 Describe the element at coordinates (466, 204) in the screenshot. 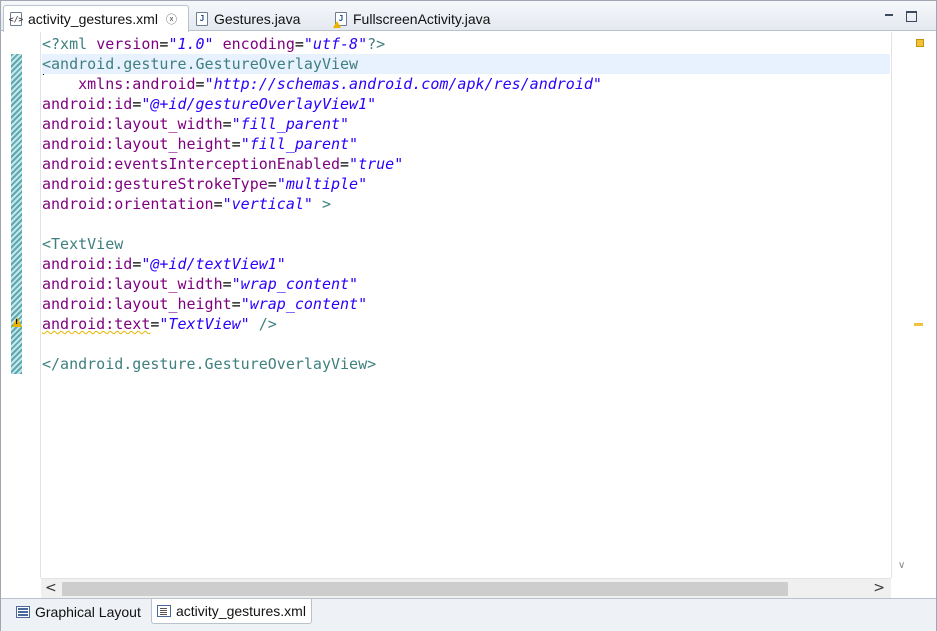

I see `code-line: android:orientation="vertical" >` at that location.